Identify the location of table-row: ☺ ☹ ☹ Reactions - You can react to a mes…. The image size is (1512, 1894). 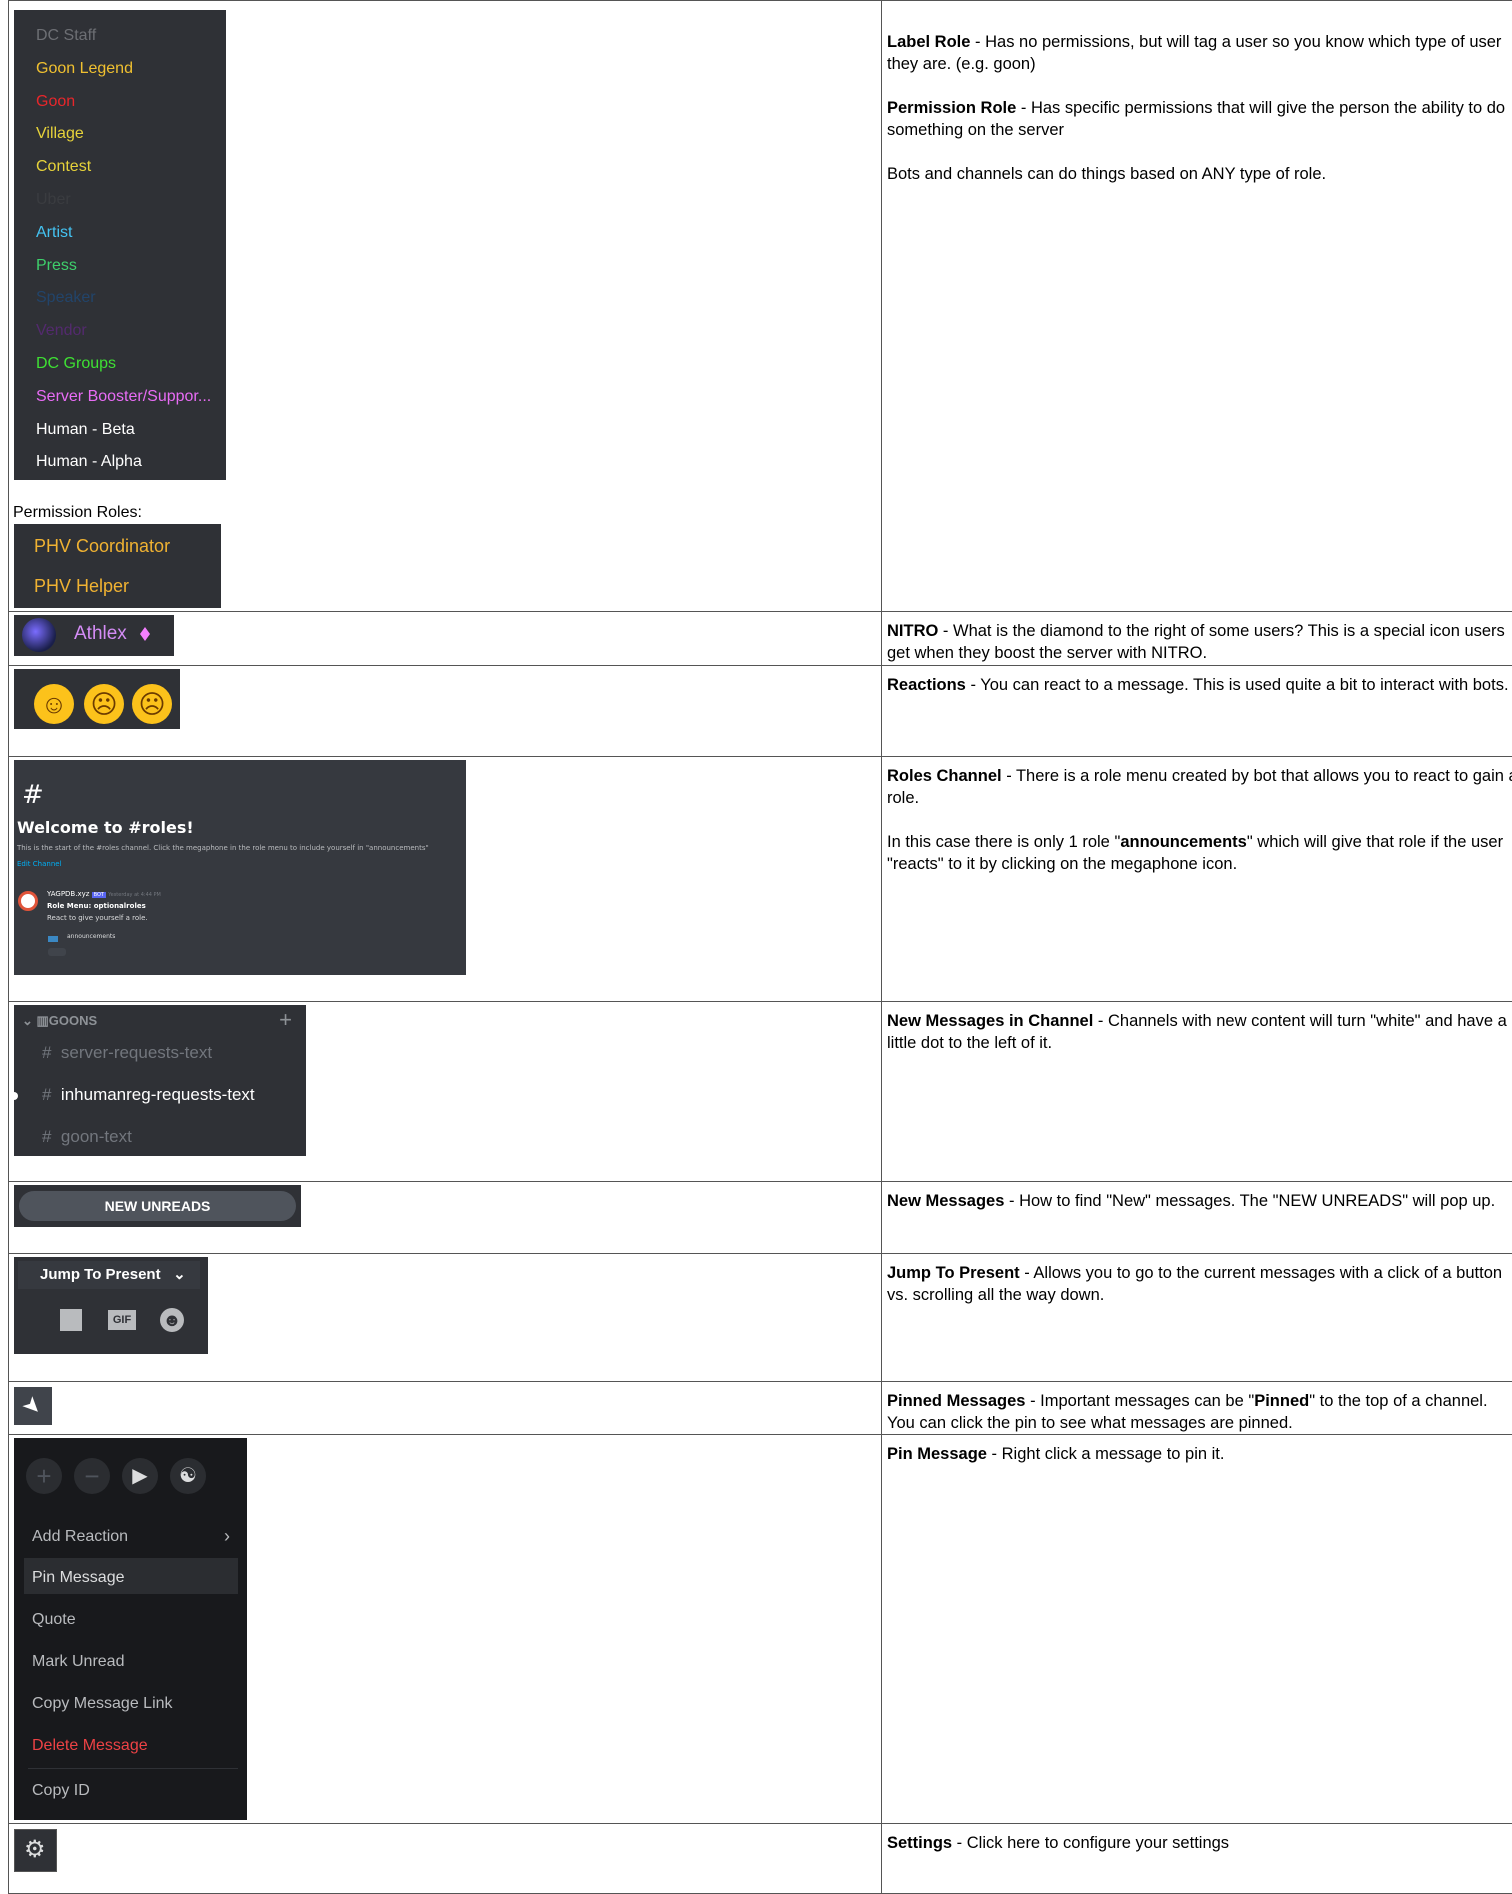
(760, 711).